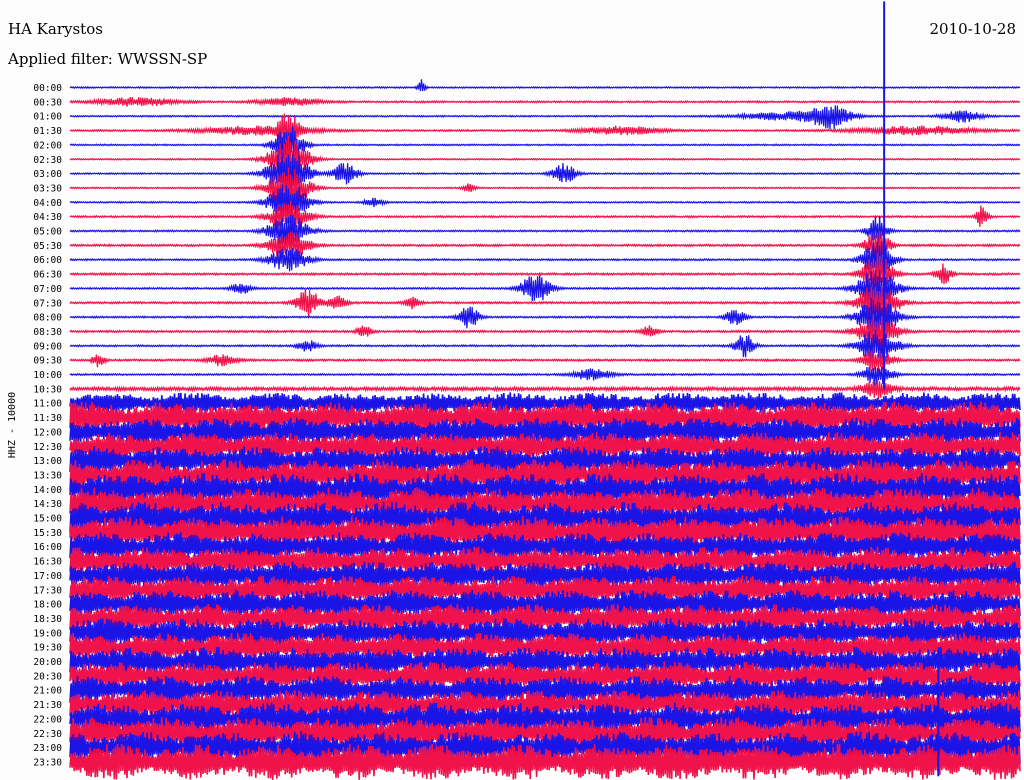  What do you see at coordinates (545, 102) in the screenshot?
I see `trace-row-00:30` at bounding box center [545, 102].